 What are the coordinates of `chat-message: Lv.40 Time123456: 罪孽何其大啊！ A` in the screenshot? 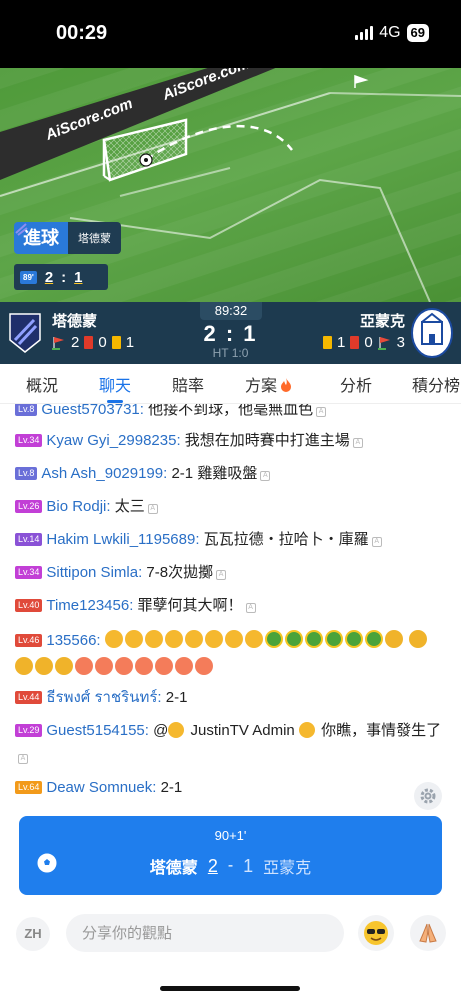 It's located at (230, 605).